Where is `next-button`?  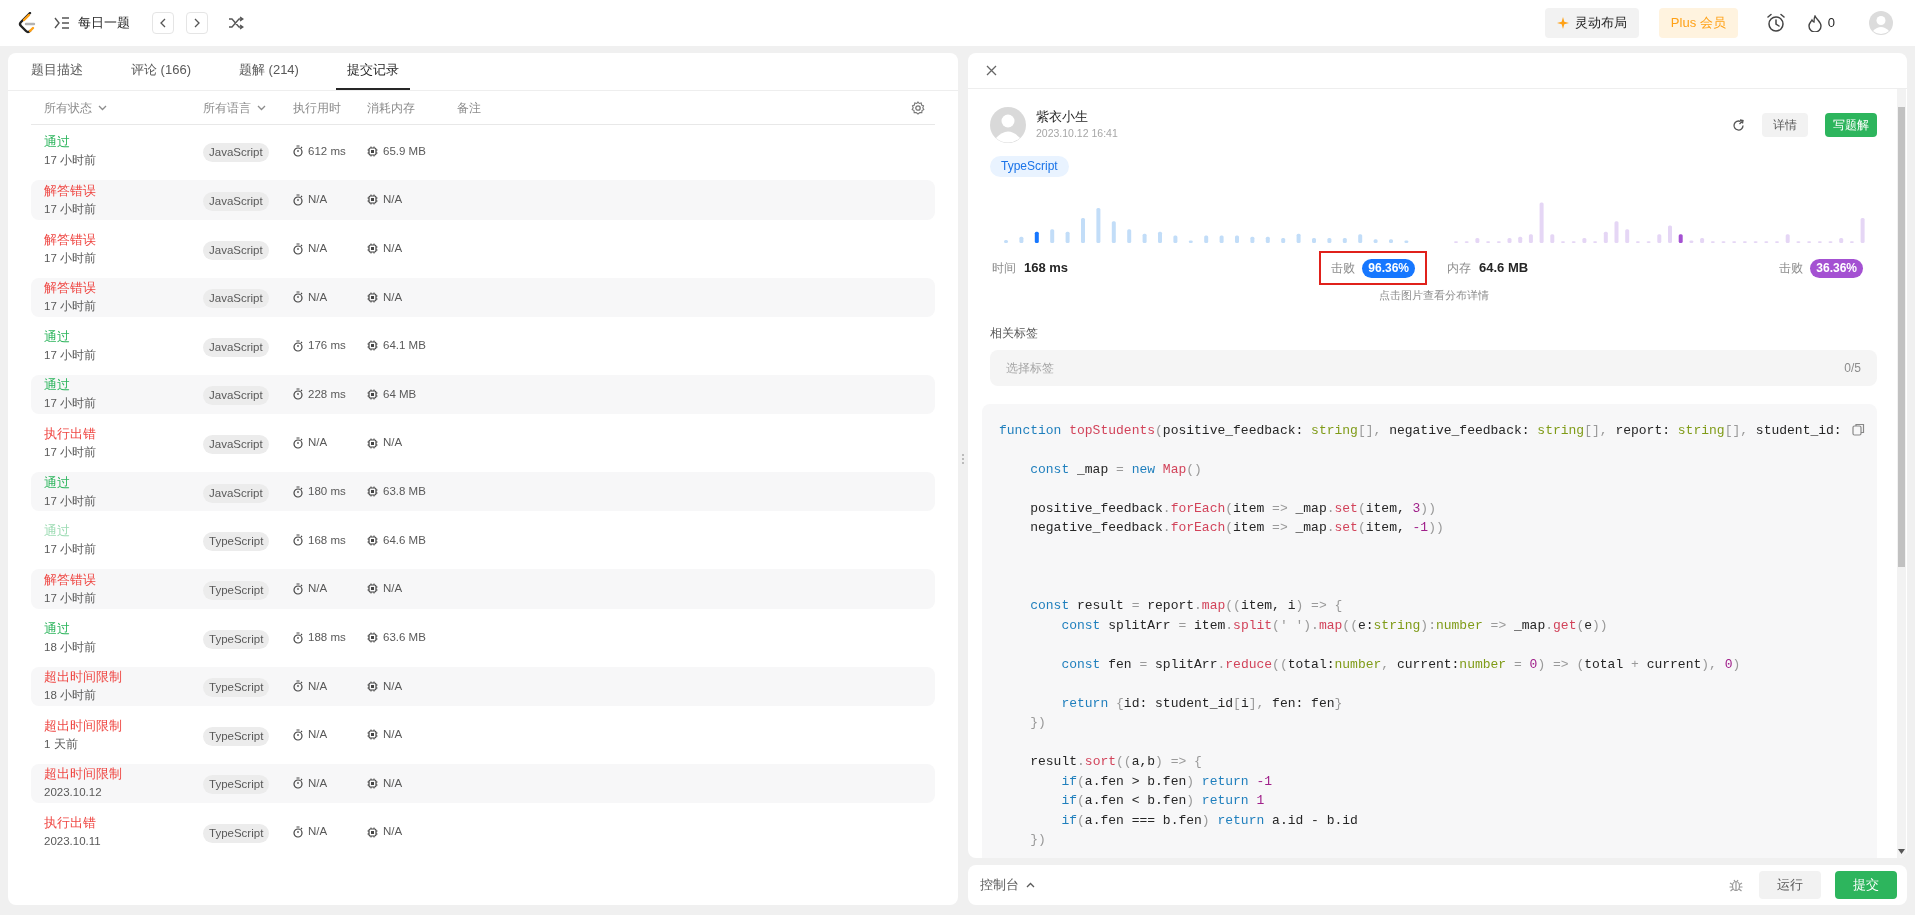
next-button is located at coordinates (197, 23).